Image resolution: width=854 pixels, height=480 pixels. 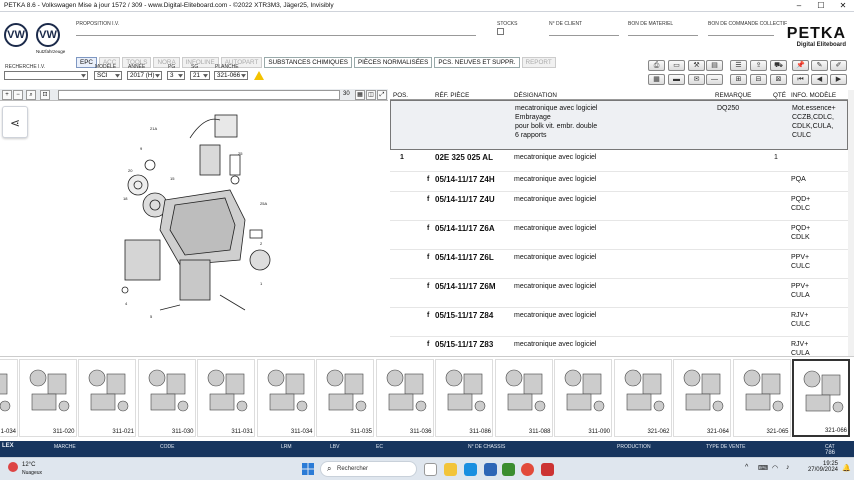 I want to click on wifi-icon: ◠, so click(x=775, y=468).